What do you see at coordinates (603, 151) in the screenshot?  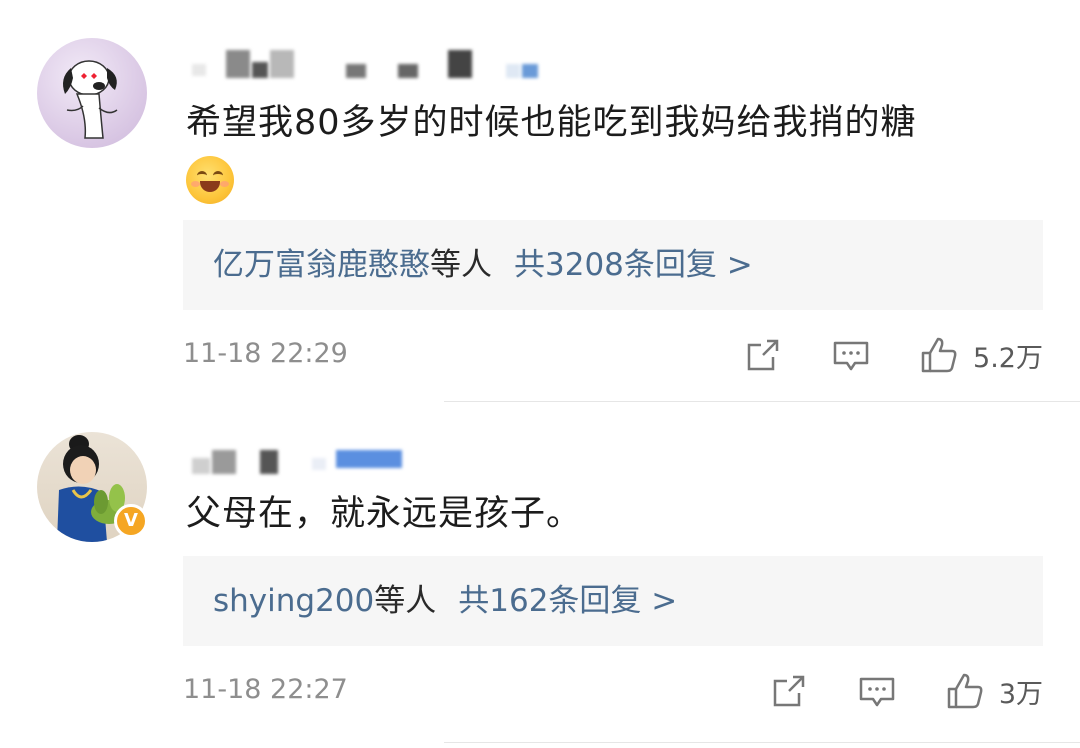 I see `comment-text: 希望我80多岁的时候也能吃到我妈给我捎的糖` at bounding box center [603, 151].